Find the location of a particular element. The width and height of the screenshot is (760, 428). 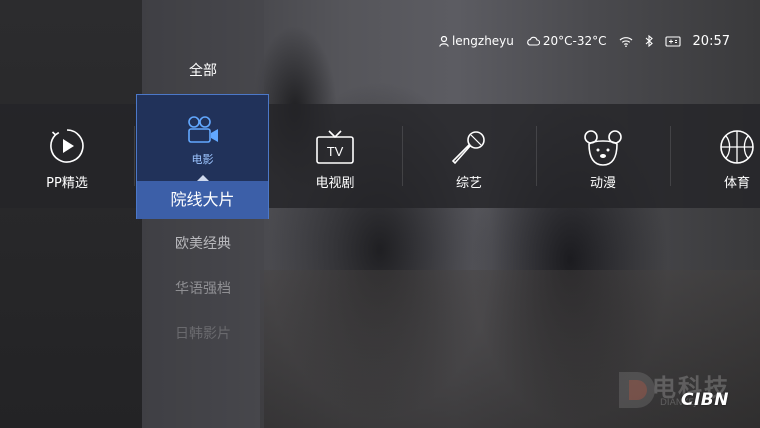

username: lengzheyu is located at coordinates (482, 41).